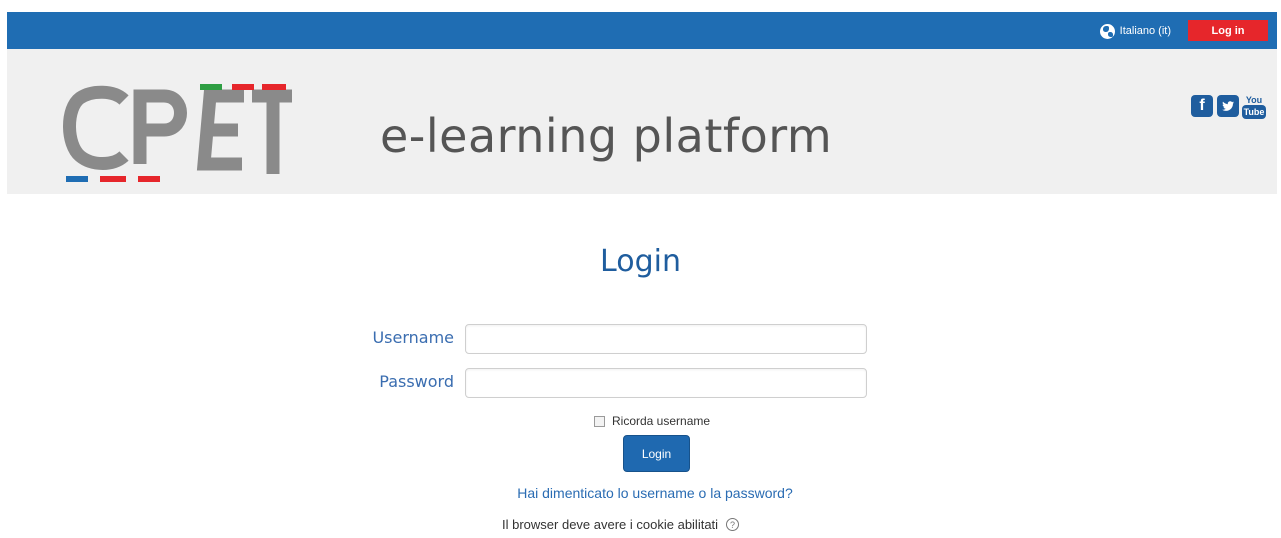 The width and height of the screenshot is (1281, 538). I want to click on username-label: Username, so click(413, 337).